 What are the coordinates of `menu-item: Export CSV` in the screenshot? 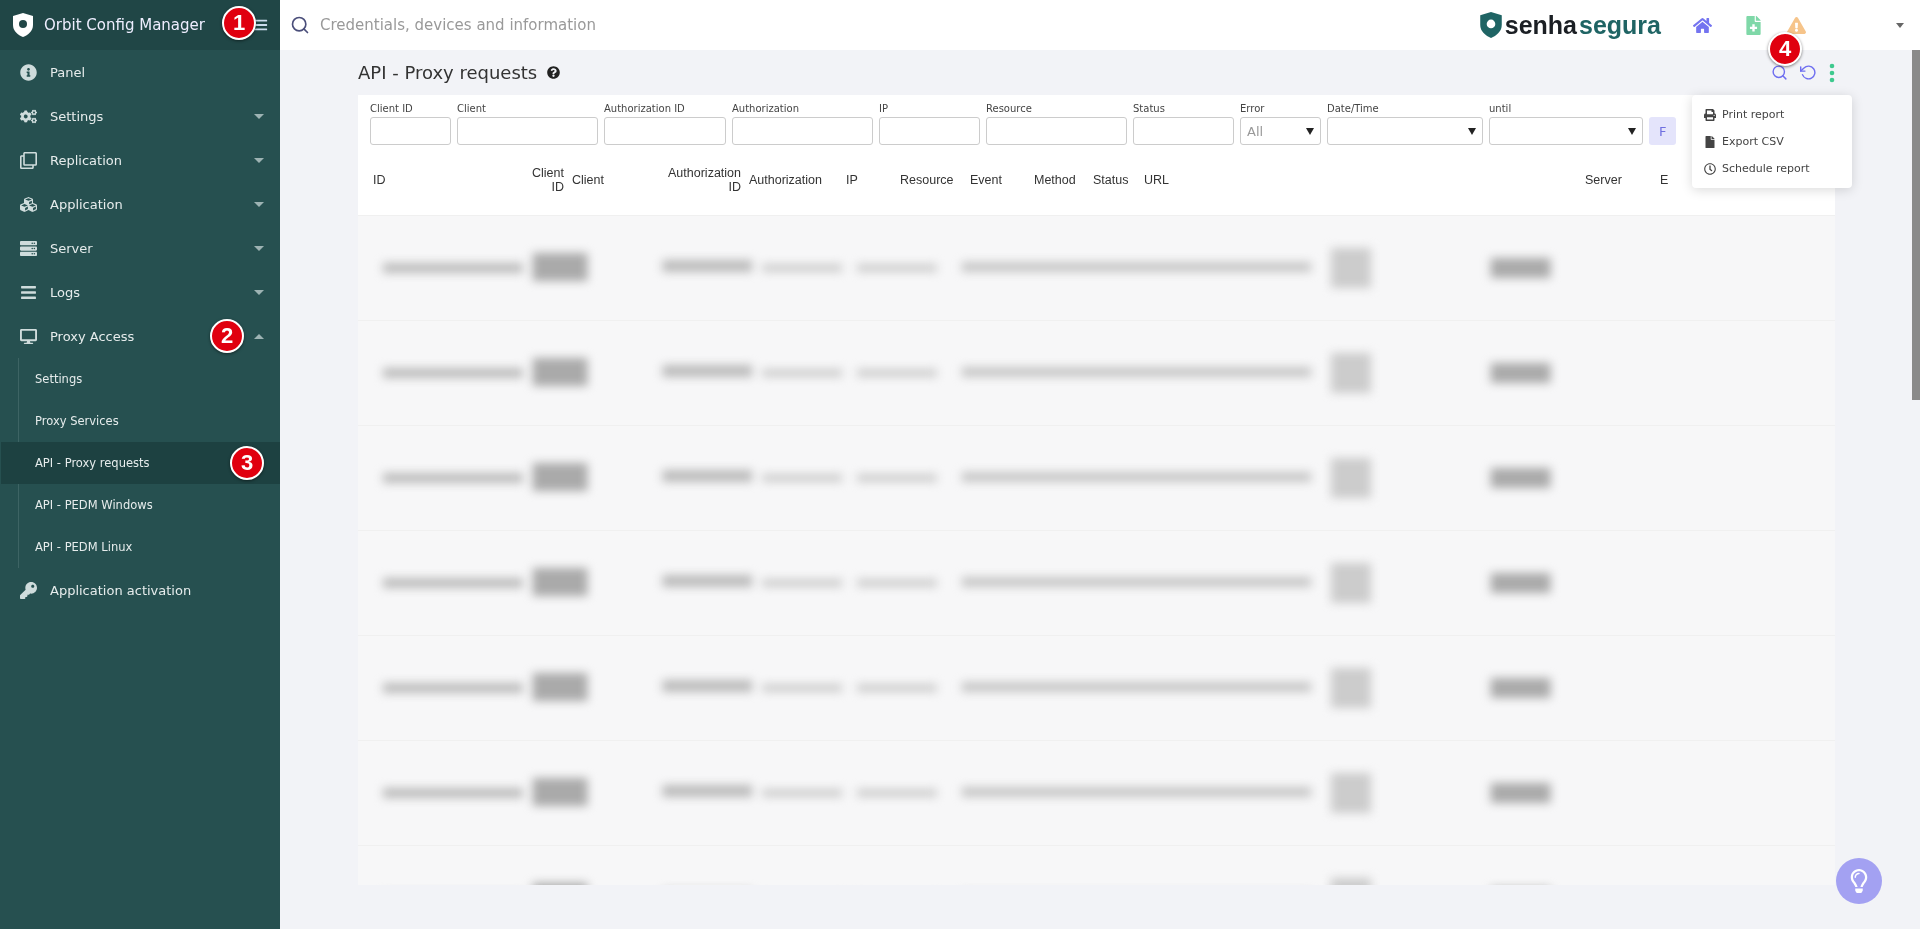 It's located at (1772, 141).